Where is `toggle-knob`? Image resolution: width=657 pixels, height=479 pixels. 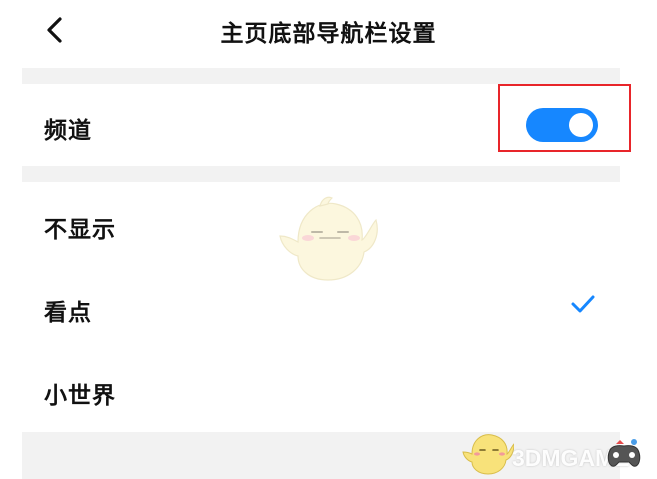 toggle-knob is located at coordinates (581, 125).